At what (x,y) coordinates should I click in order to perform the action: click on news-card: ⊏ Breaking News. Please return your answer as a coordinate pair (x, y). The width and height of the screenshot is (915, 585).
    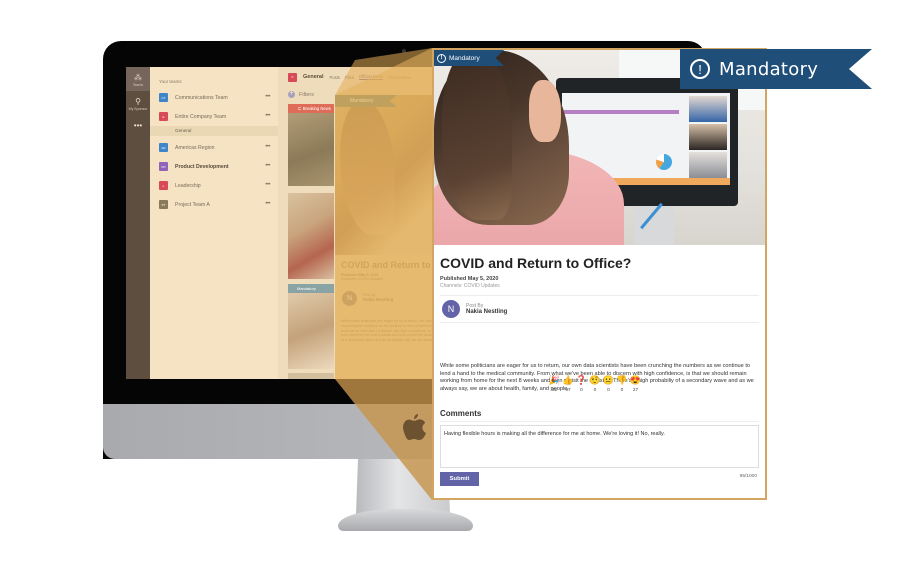
    Looking at the image, I should click on (311, 145).